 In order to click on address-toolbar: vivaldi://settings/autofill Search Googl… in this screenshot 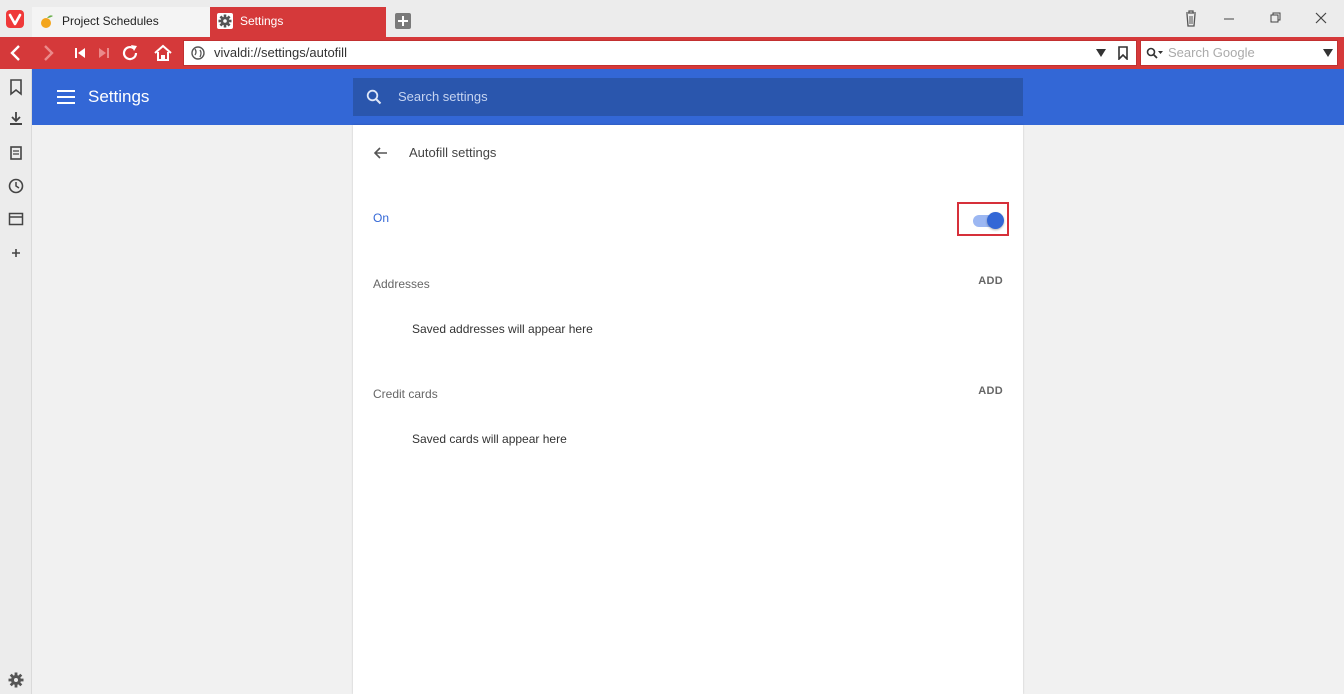, I will do `click(672, 53)`.